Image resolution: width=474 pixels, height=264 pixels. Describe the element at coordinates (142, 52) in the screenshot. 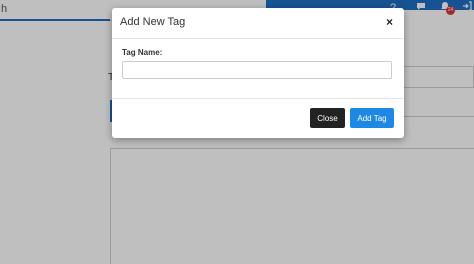

I see `tag-name-label: Tag Name:` at that location.